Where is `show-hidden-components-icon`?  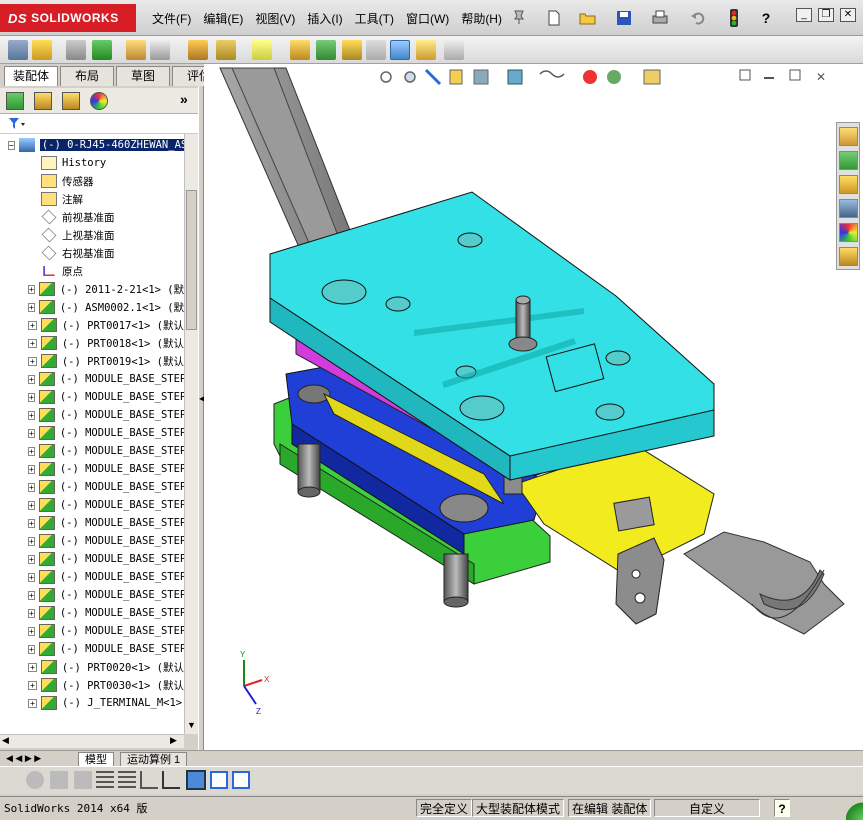
show-hidden-components-icon is located at coordinates (198, 50).